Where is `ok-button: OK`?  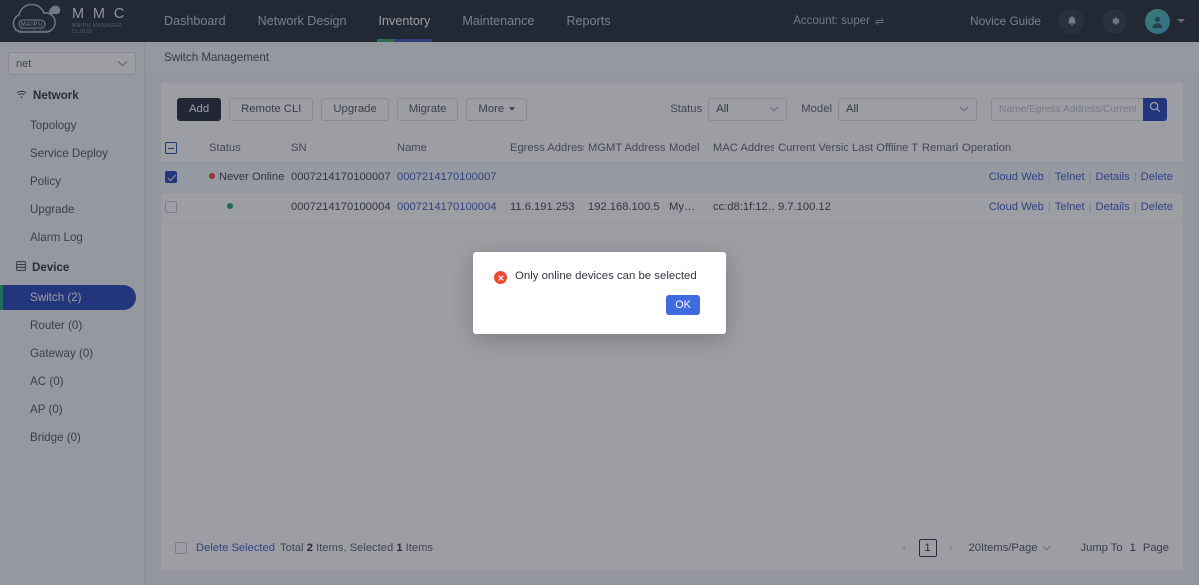 ok-button: OK is located at coordinates (683, 305).